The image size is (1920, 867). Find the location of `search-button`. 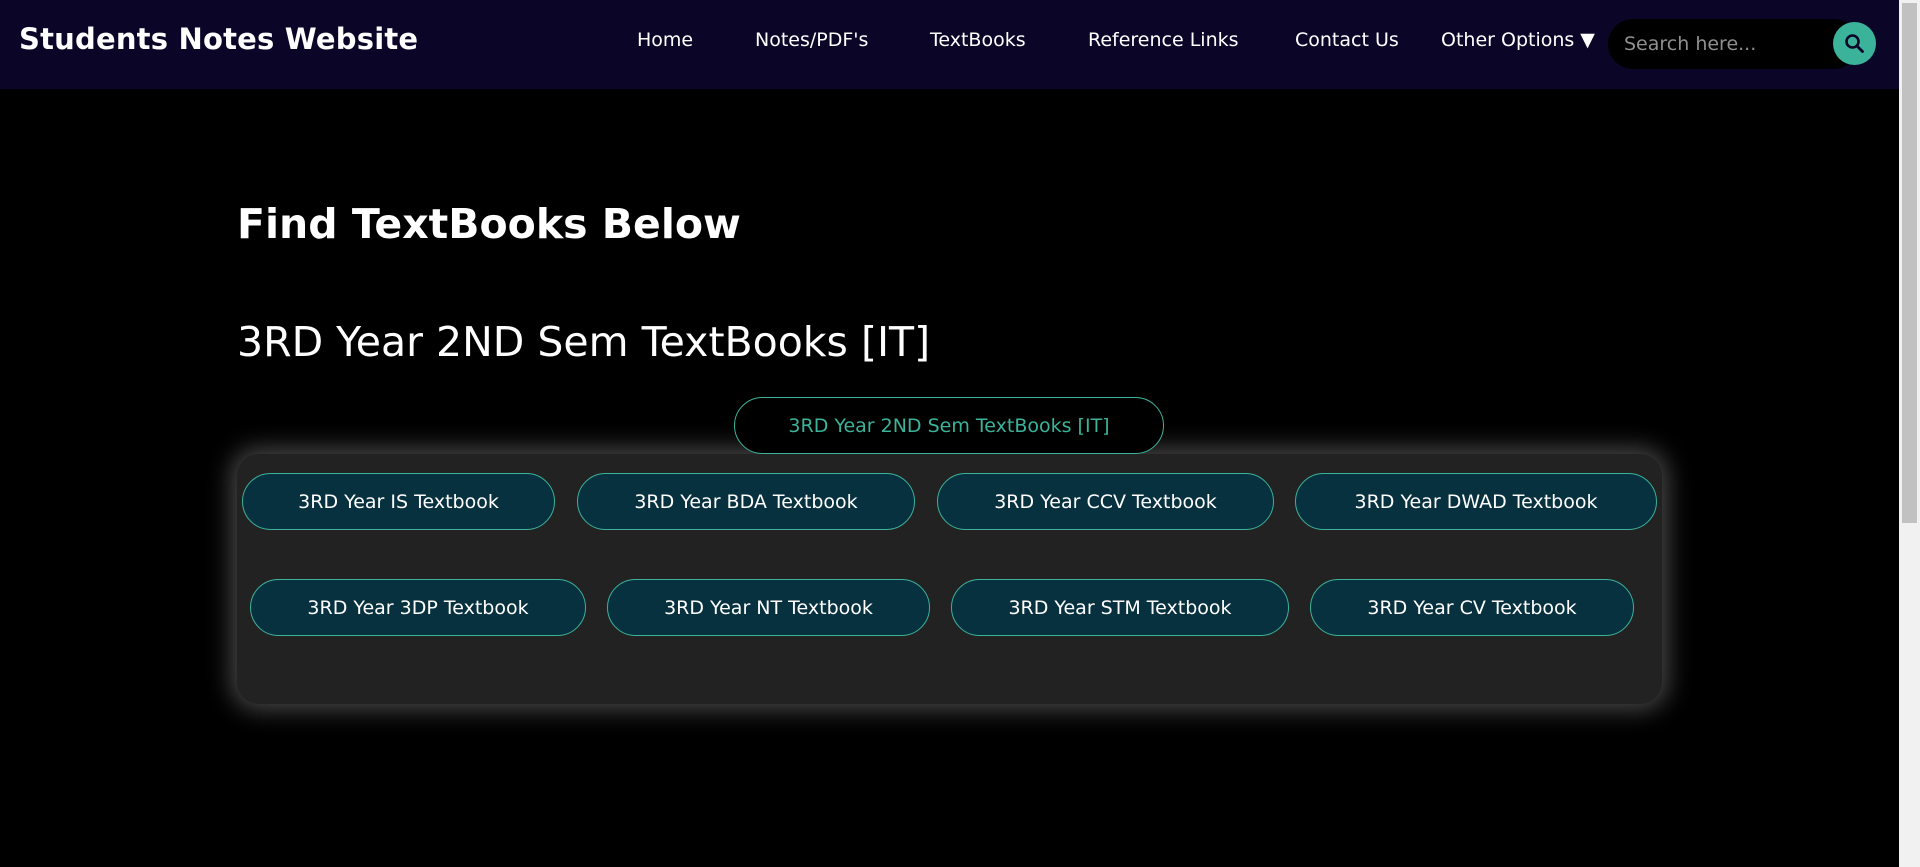

search-button is located at coordinates (1854, 43).